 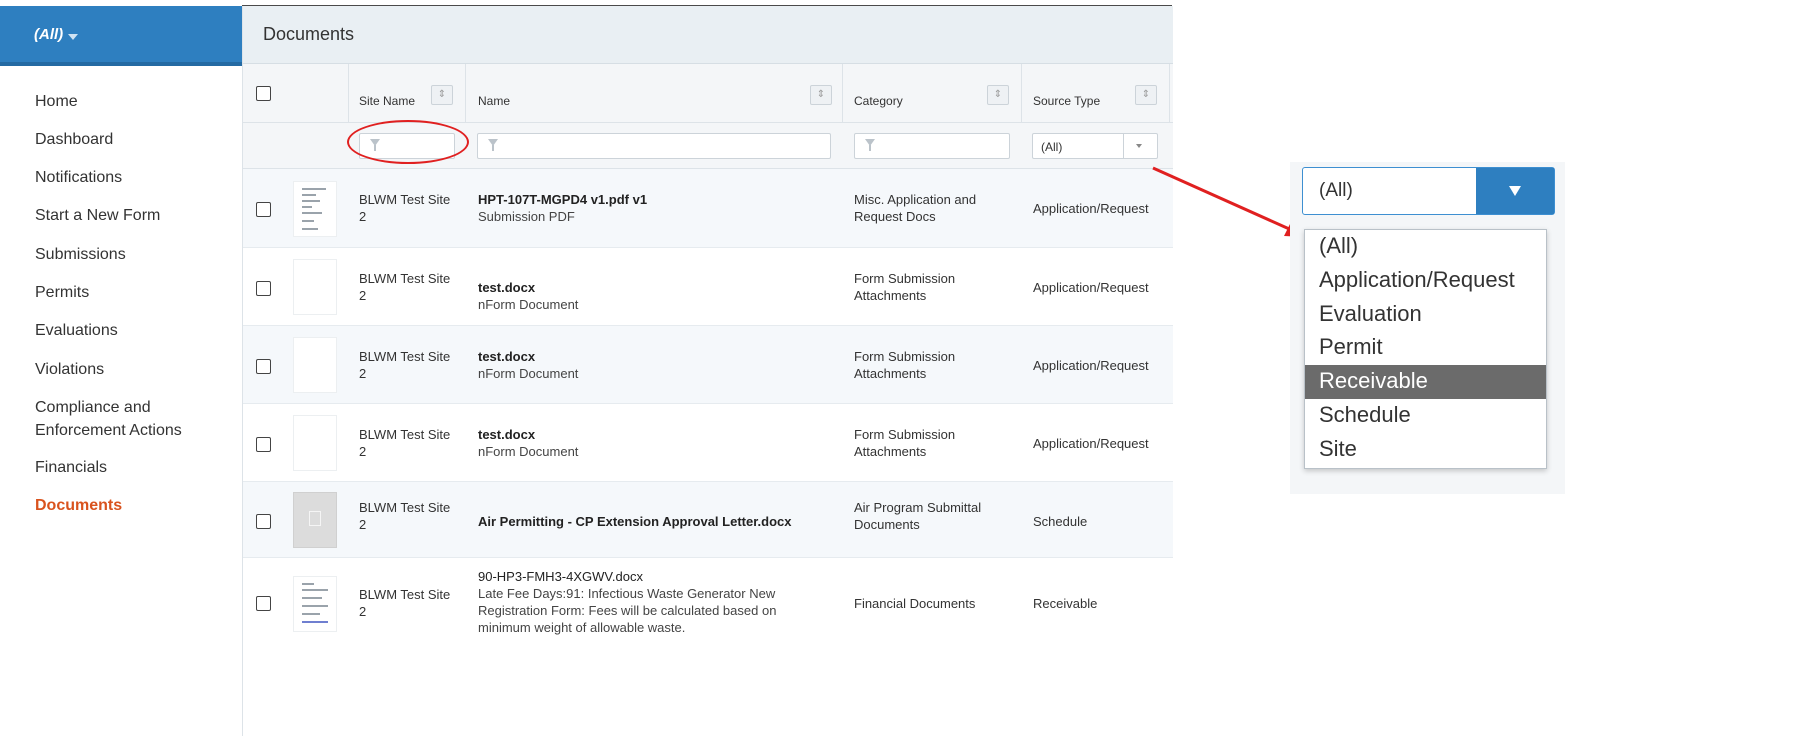 What do you see at coordinates (1425, 281) in the screenshot?
I see `dropdown-option-application-request: Application/Request` at bounding box center [1425, 281].